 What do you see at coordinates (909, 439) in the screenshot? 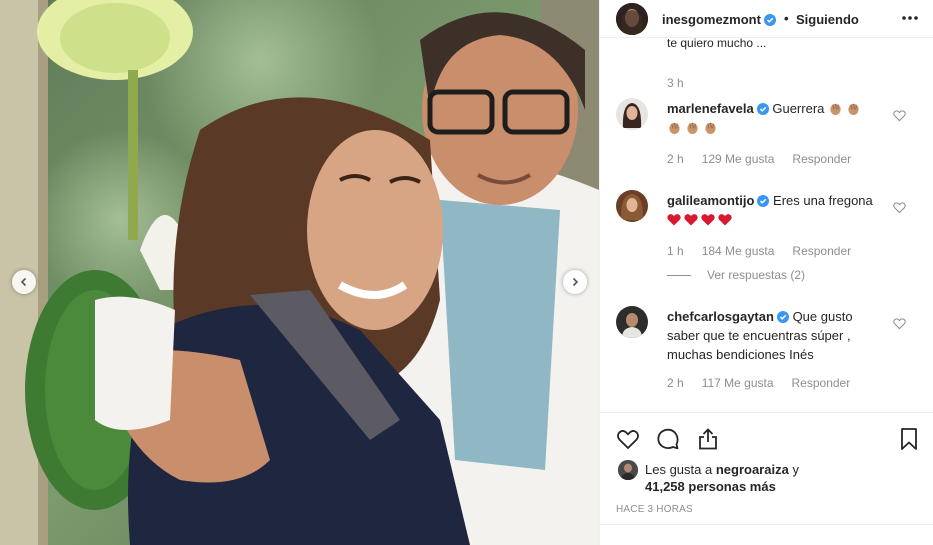
I see `bookmark-icon` at bounding box center [909, 439].